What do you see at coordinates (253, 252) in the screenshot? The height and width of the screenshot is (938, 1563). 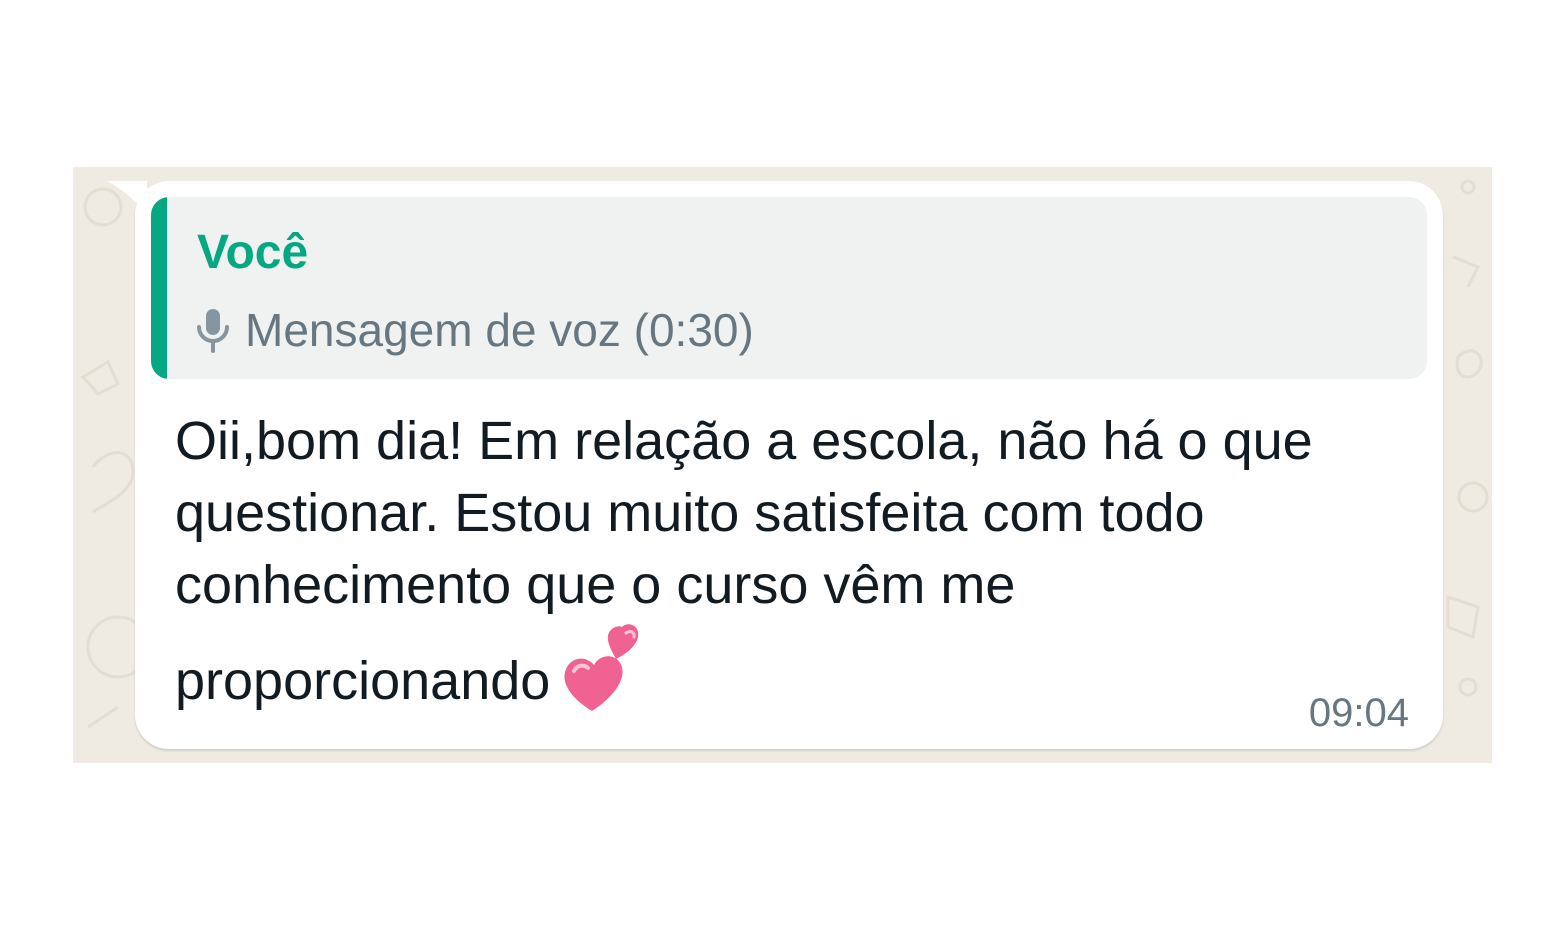 I see `quote-author: Você` at bounding box center [253, 252].